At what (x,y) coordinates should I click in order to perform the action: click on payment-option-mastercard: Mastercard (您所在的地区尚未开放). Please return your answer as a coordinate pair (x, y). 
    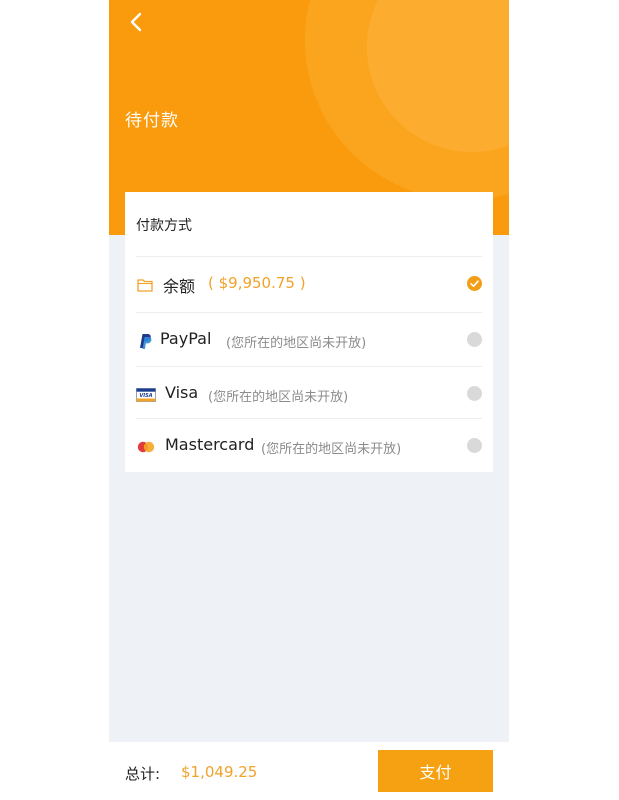
    Looking at the image, I should click on (309, 444).